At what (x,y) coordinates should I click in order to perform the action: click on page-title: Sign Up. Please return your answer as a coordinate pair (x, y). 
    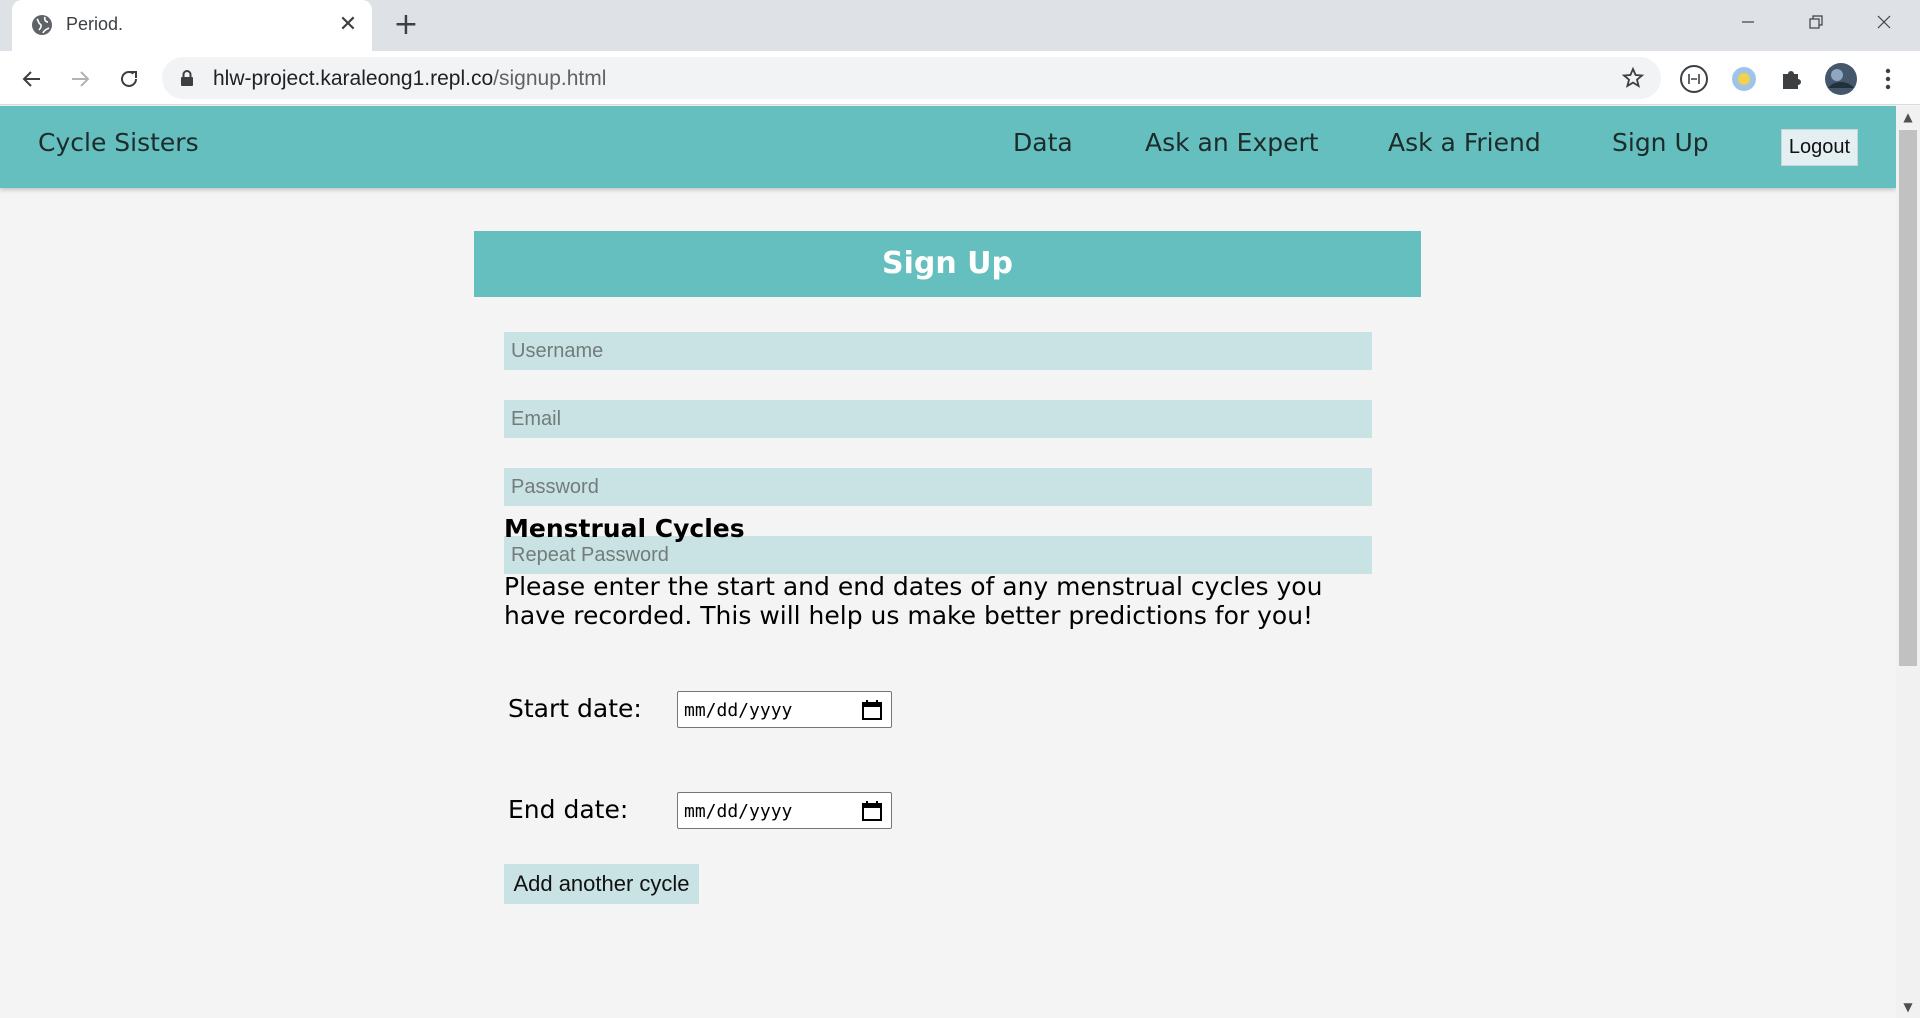
    Looking at the image, I should click on (947, 264).